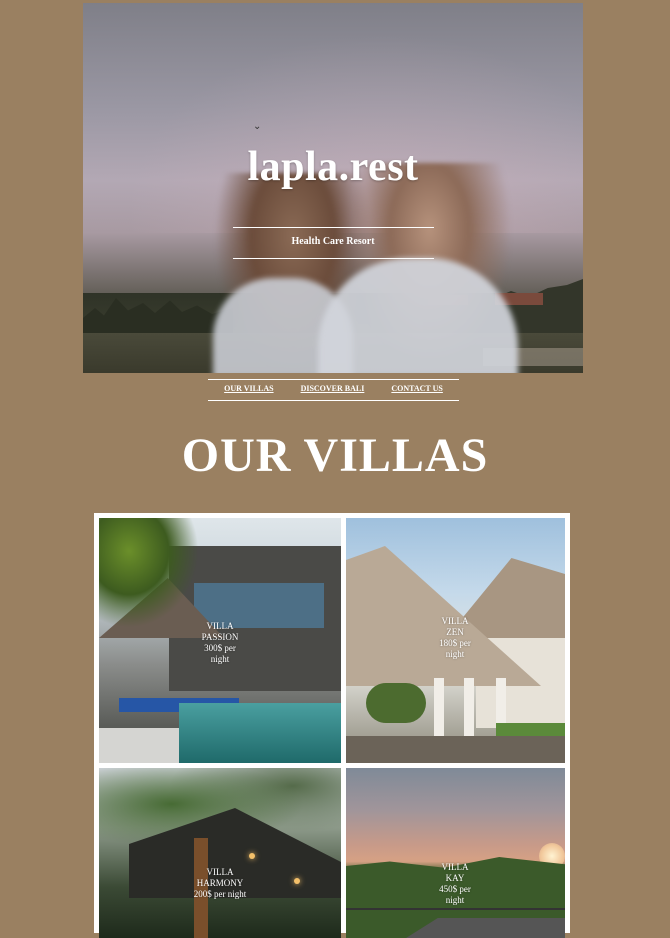 Image resolution: width=670 pixels, height=938 pixels. Describe the element at coordinates (248, 388) in the screenshot. I see `nav-link-our-villas: OUR VILLAS` at that location.